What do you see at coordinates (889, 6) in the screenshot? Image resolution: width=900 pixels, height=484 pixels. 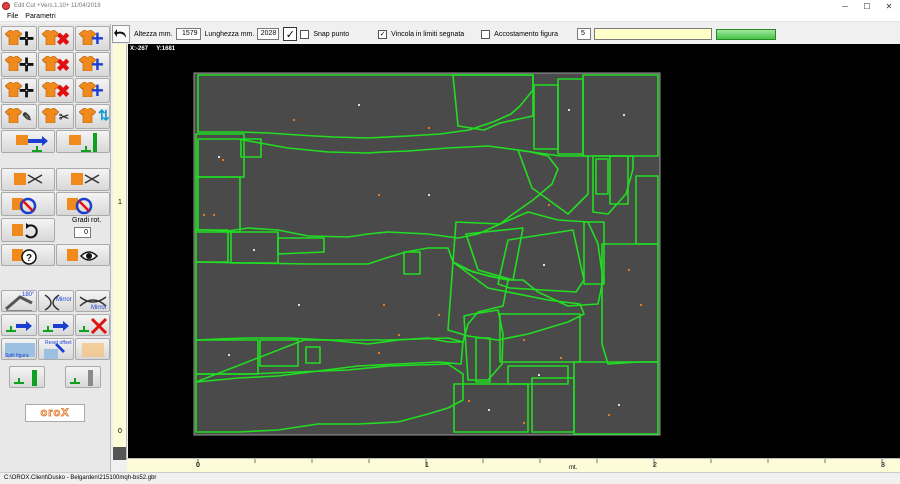 I see `close-button: ✕` at bounding box center [889, 6].